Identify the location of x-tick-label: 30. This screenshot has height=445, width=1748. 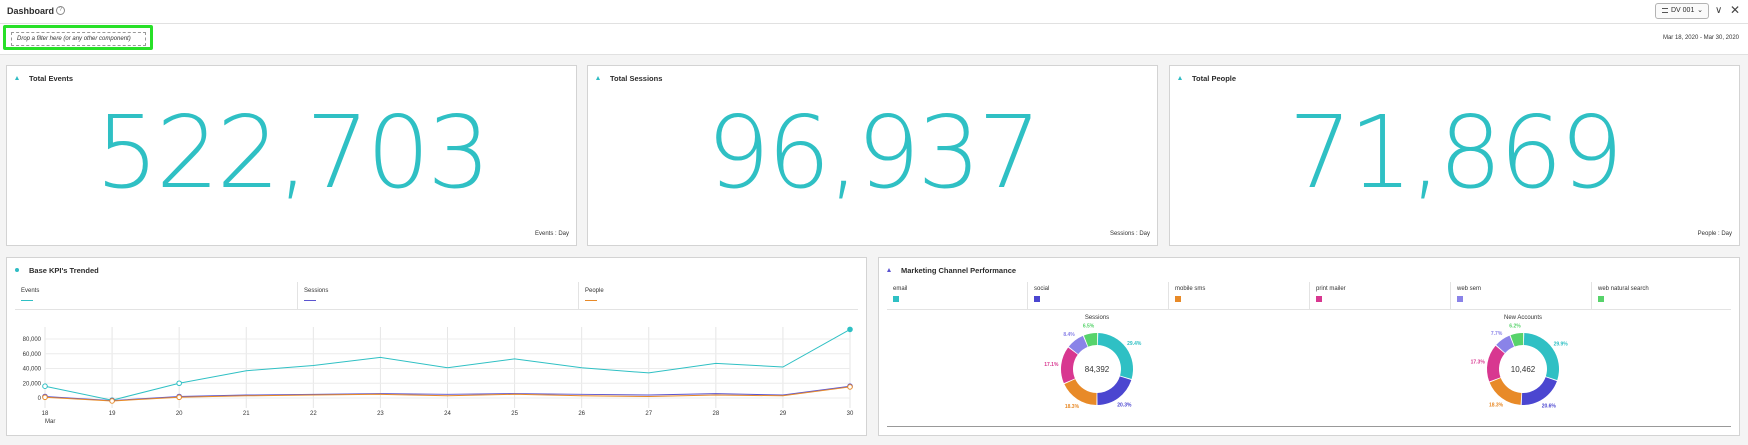
(850, 414).